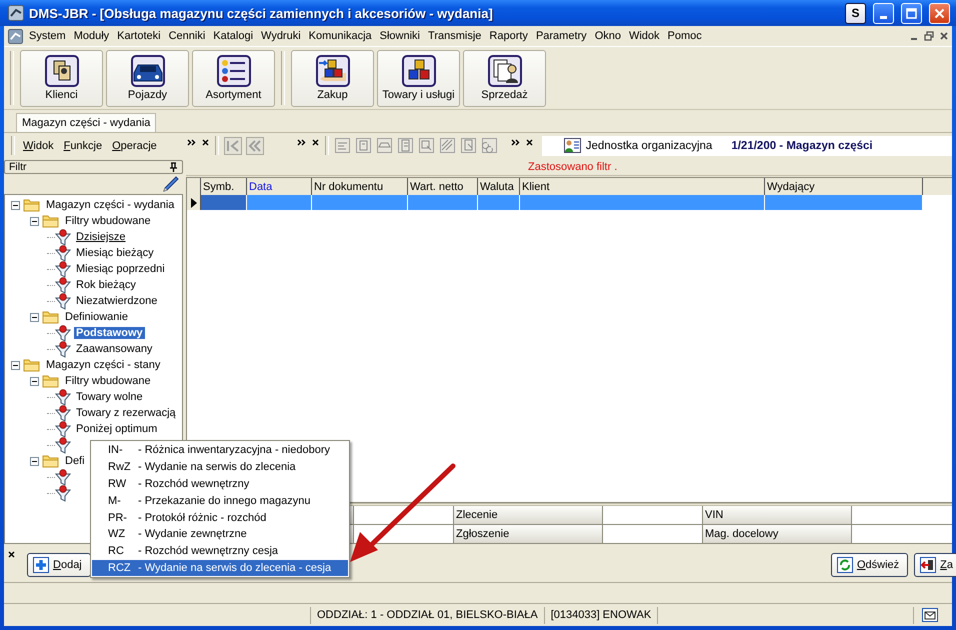 The image size is (956, 630). Describe the element at coordinates (504, 78) in the screenshot. I see `toolbar-button: Sprzedaż` at that location.